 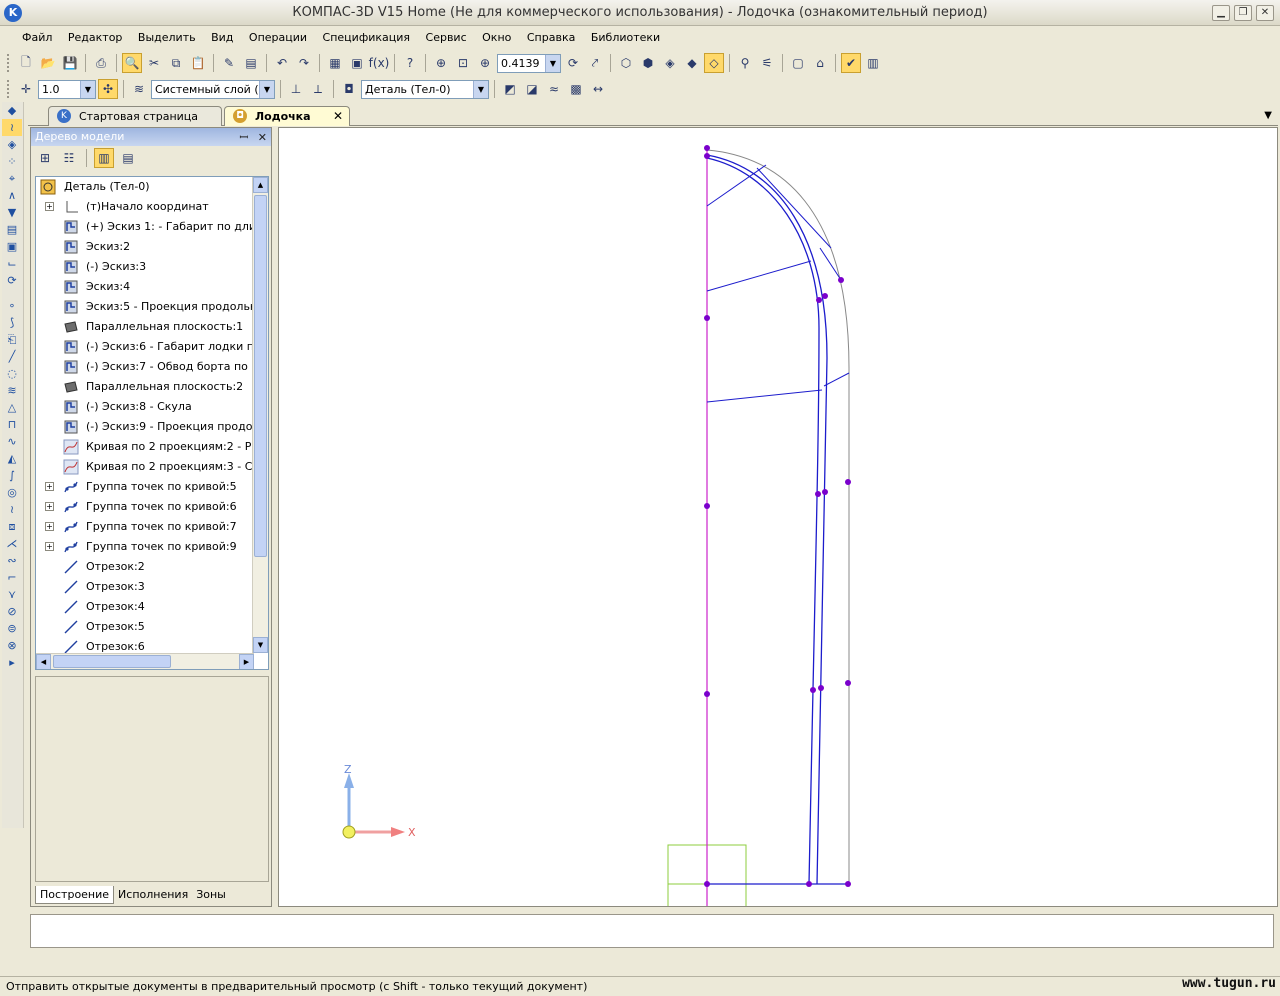 I want to click on shaded-icon: ◆, so click(x=692, y=63).